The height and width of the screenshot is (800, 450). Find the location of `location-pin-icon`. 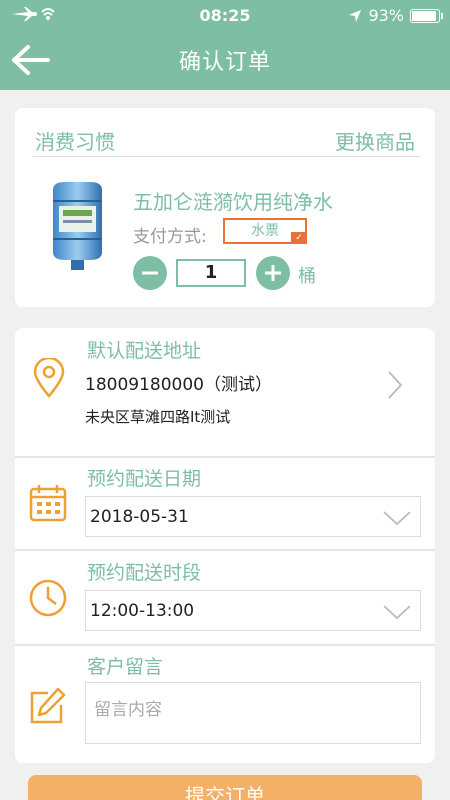

location-pin-icon is located at coordinates (49, 378).